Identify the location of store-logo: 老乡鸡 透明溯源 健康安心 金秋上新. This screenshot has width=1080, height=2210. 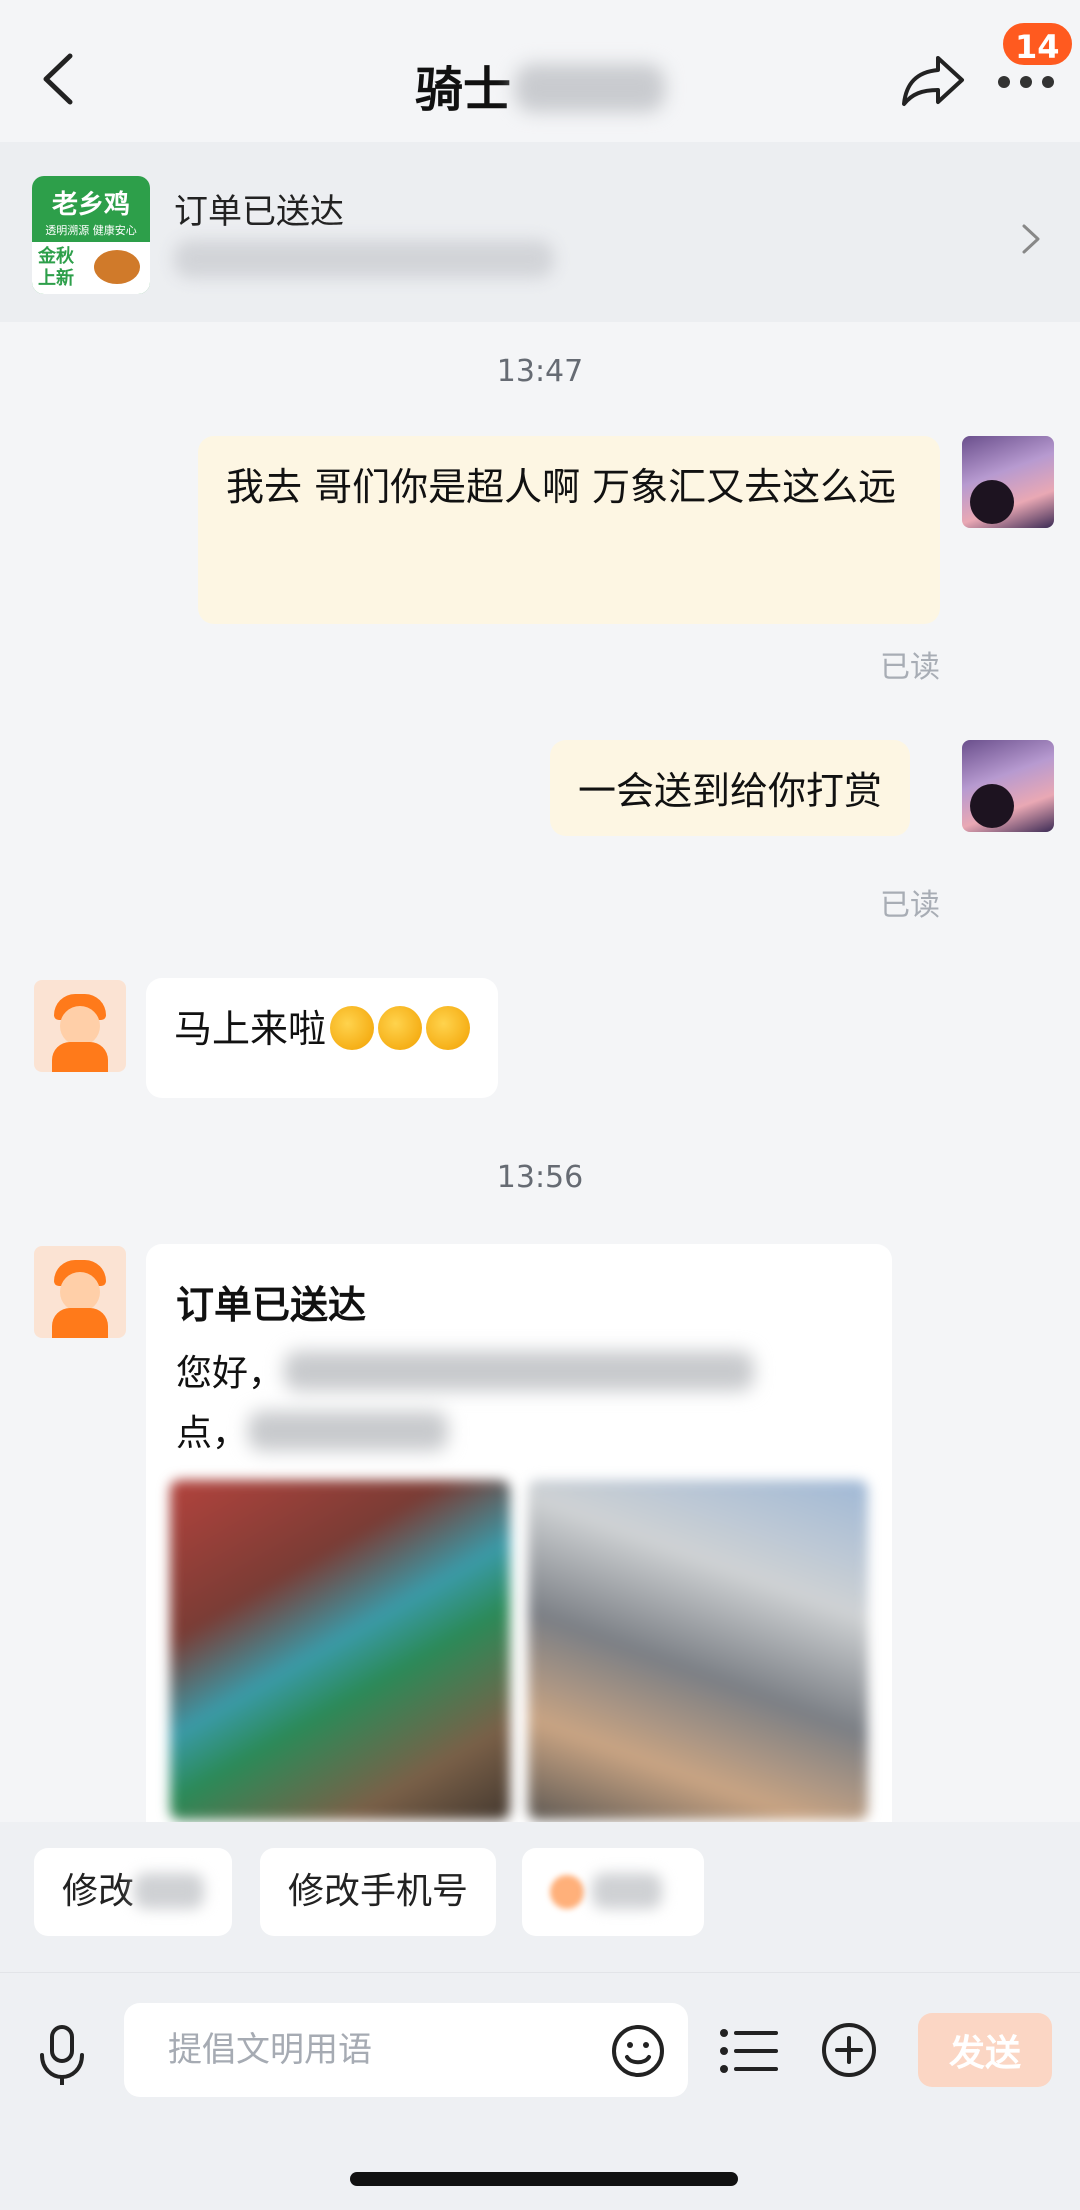
(91, 235).